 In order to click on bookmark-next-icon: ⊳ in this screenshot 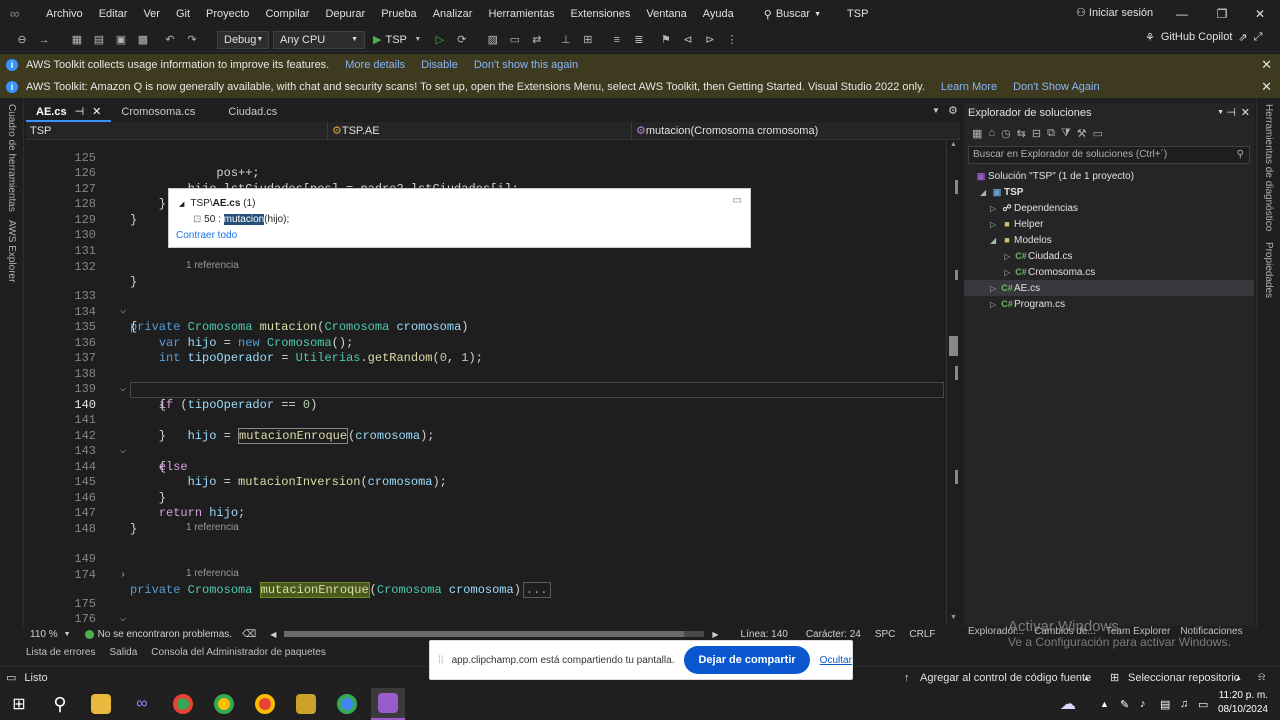, I will do `click(710, 40)`.